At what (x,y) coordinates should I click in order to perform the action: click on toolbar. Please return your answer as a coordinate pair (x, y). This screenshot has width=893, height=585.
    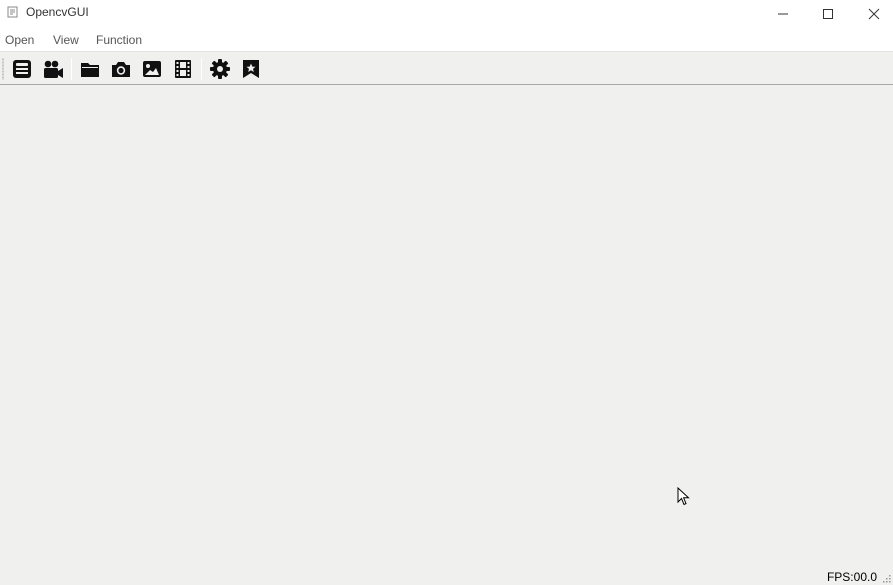
    Looking at the image, I should click on (446, 68).